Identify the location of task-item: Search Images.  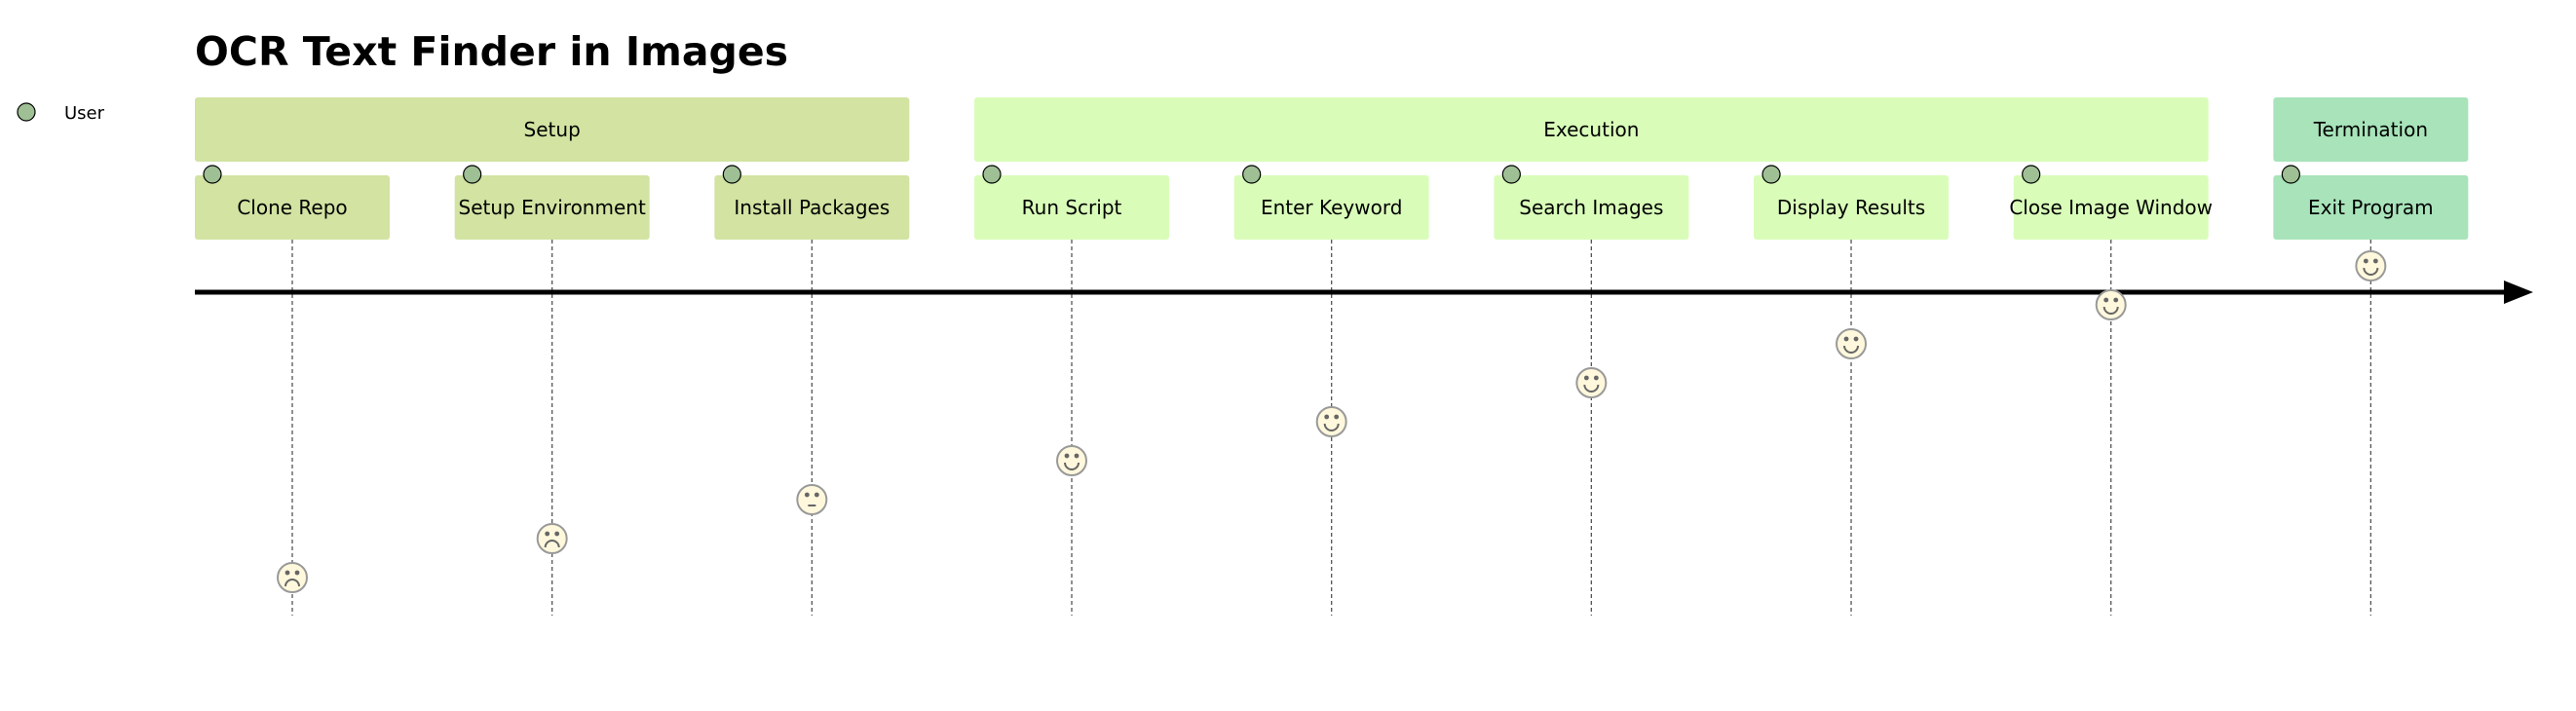
(1591, 202).